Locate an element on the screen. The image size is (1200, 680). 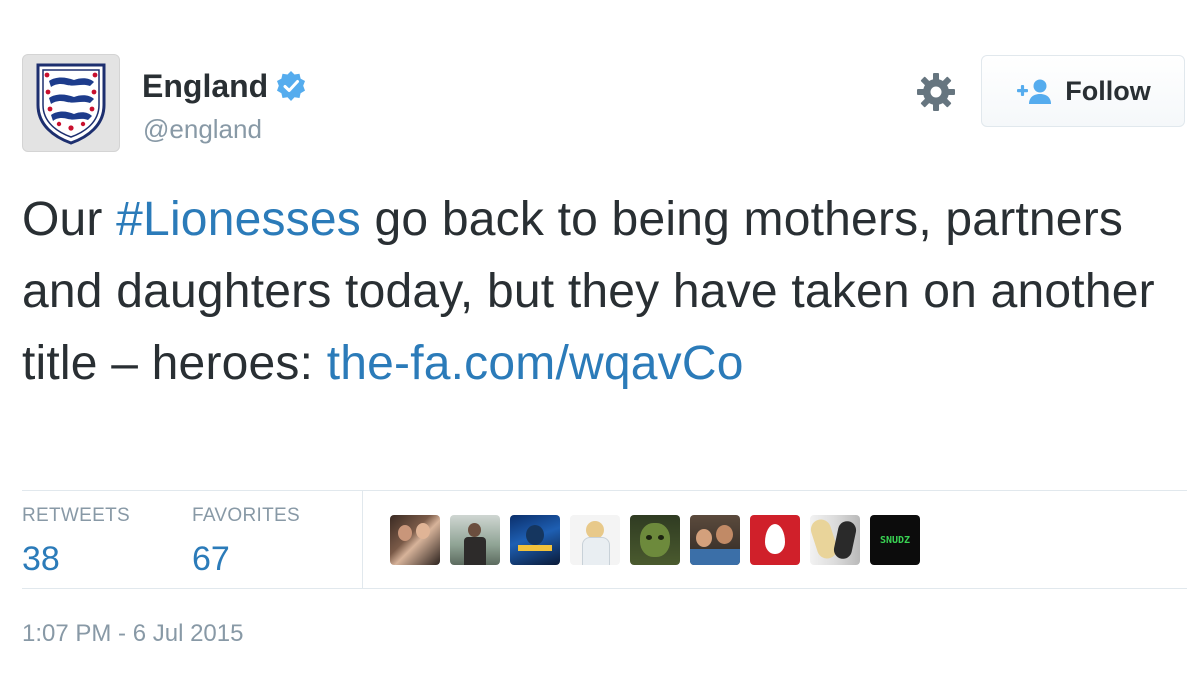
favorites-stat: FAVORITES 67 is located at coordinates (246, 542).